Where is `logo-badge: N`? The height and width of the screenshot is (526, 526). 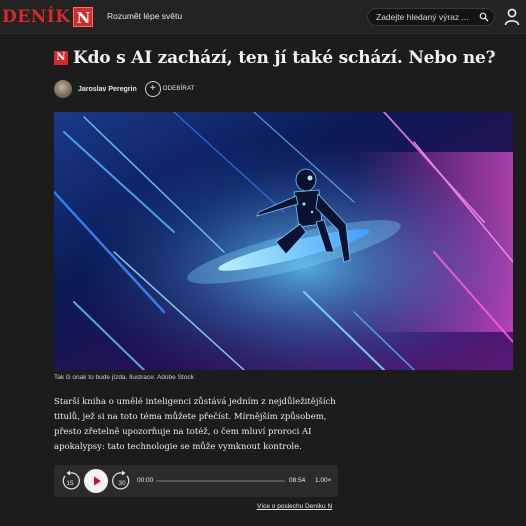
logo-badge: N is located at coordinates (83, 17).